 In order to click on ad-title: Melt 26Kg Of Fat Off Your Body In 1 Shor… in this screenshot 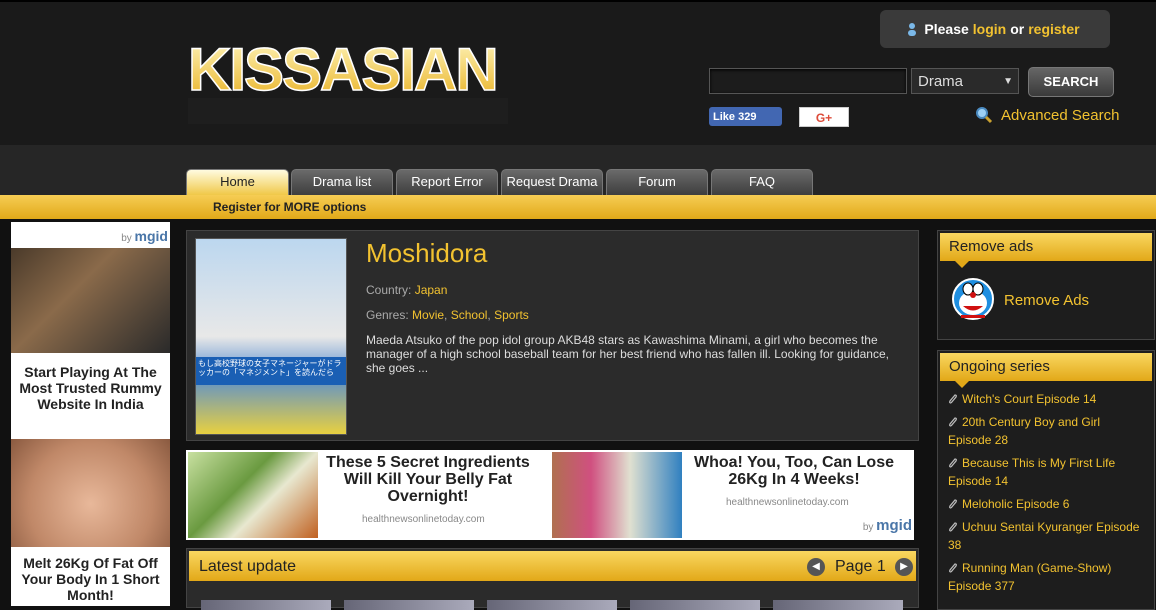, I will do `click(90, 579)`.